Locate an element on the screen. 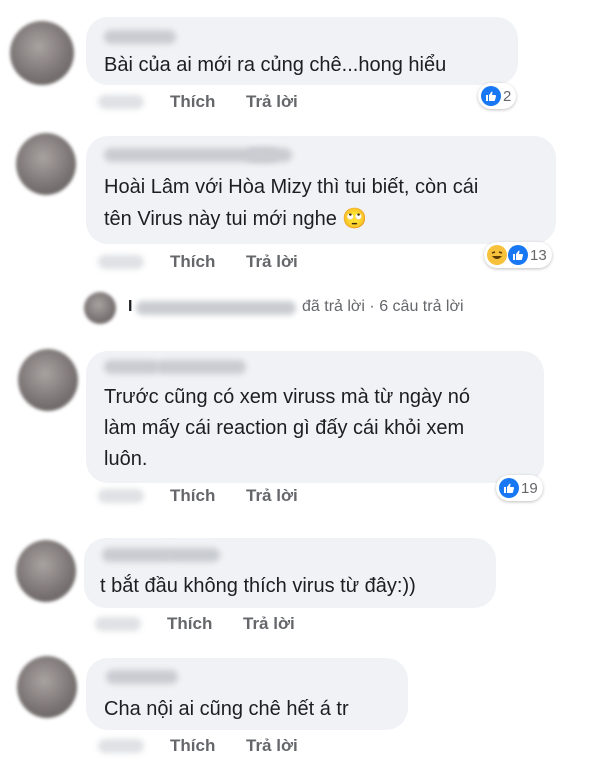 This screenshot has height=768, width=600. comment-text-line: làm mấy cái reaction gì đấy cái khỏi xem is located at coordinates (284, 428).